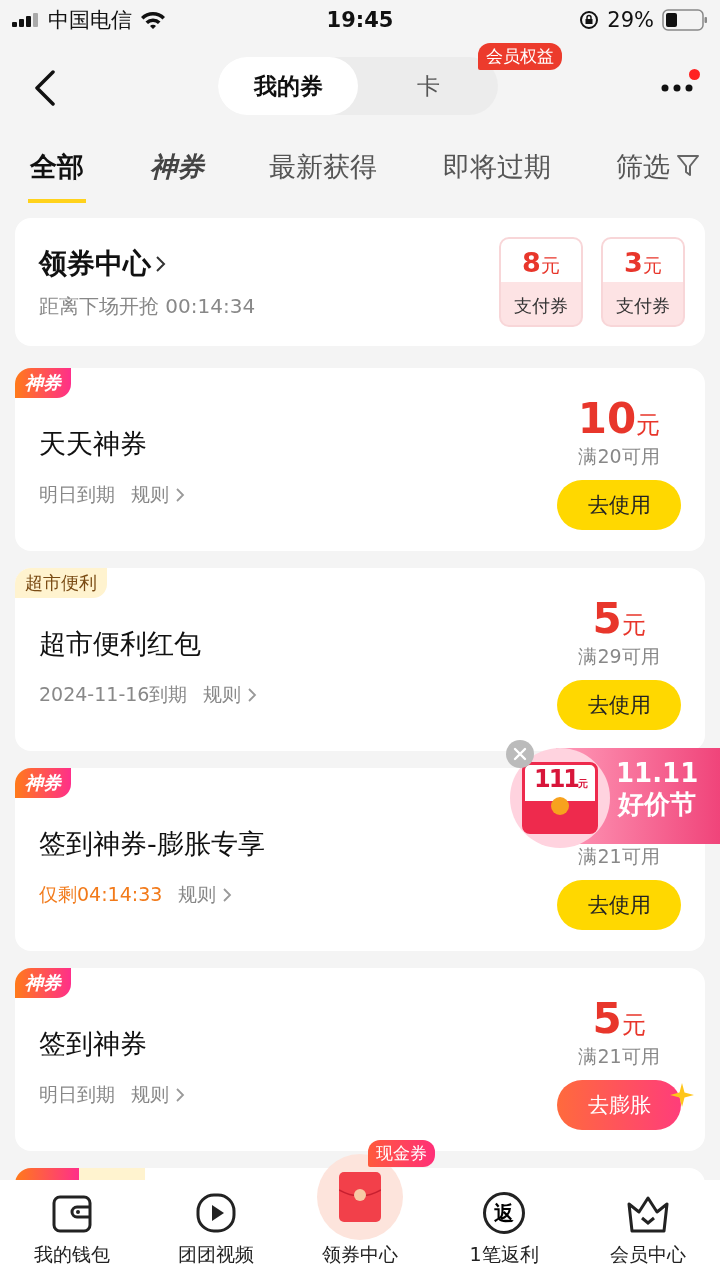 The height and width of the screenshot is (1280, 720). What do you see at coordinates (682, 1095) in the screenshot?
I see `sparkle-icon` at bounding box center [682, 1095].